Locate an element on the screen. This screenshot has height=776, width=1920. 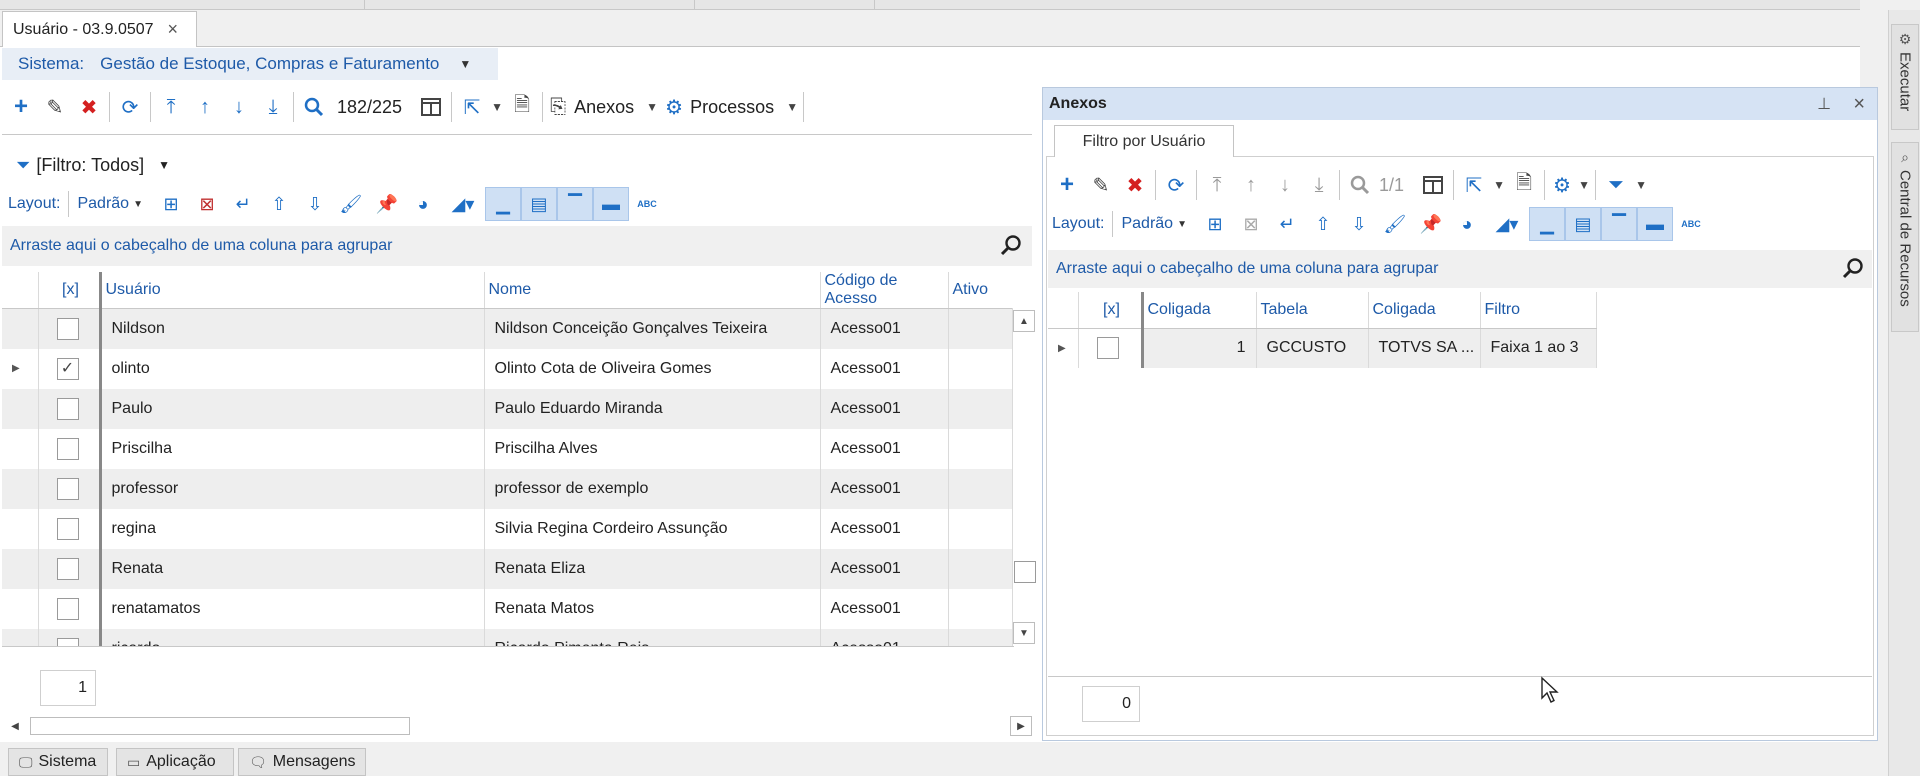
scroll-right-icon: ▶ is located at coordinates (1021, 726).